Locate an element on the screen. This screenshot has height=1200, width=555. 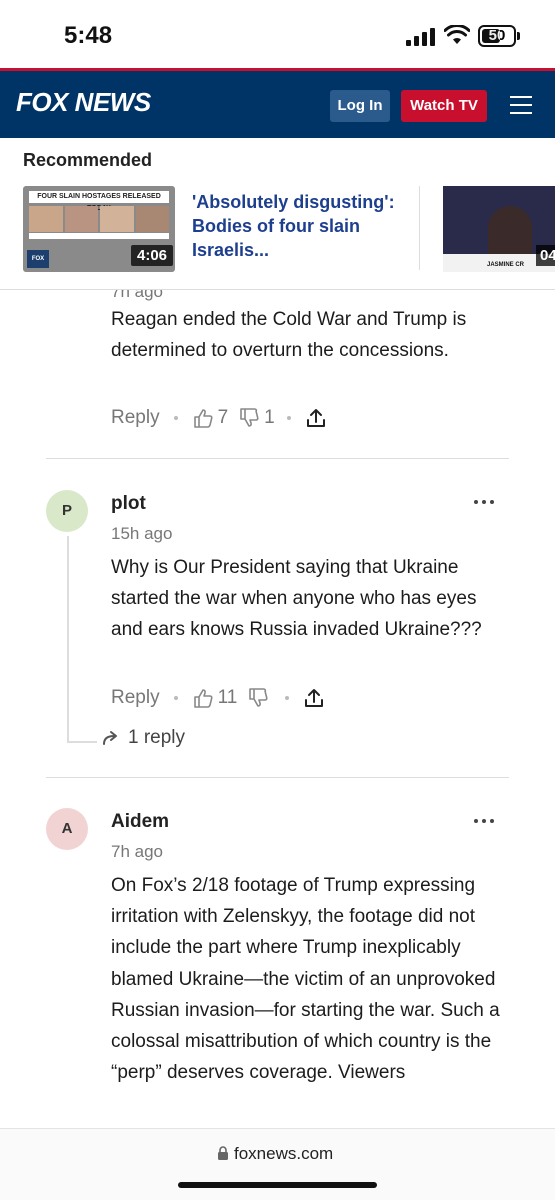
hamburger-menu-icon is located at coordinates (521, 105).